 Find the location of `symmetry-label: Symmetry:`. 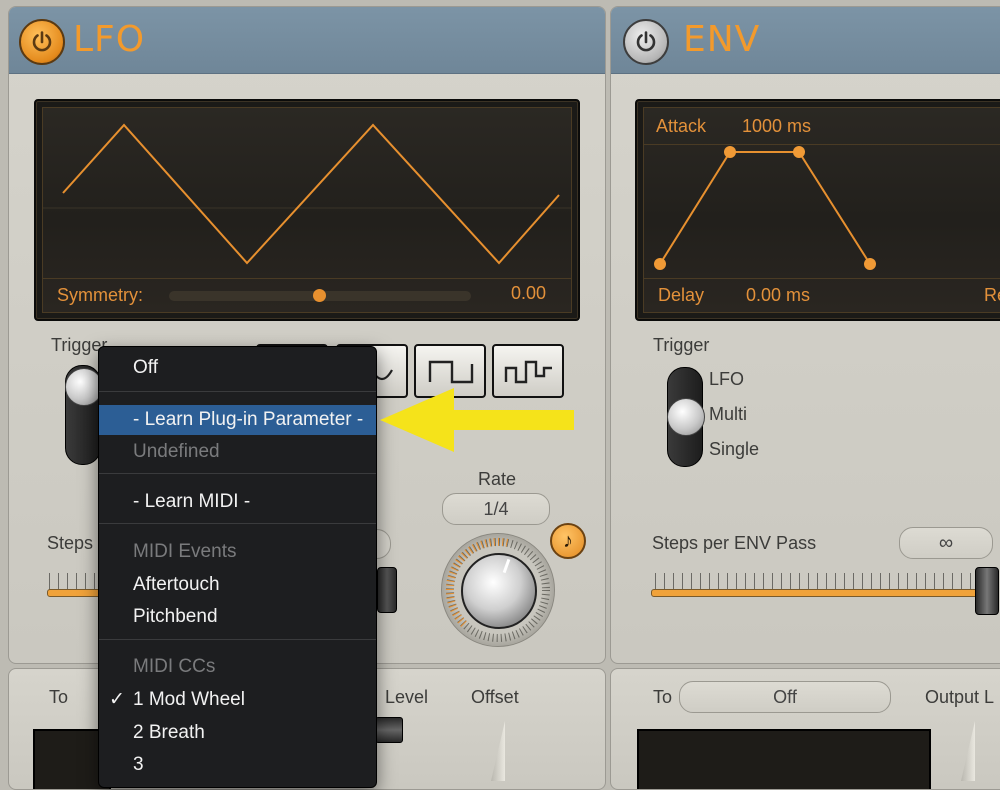

symmetry-label: Symmetry: is located at coordinates (100, 295).